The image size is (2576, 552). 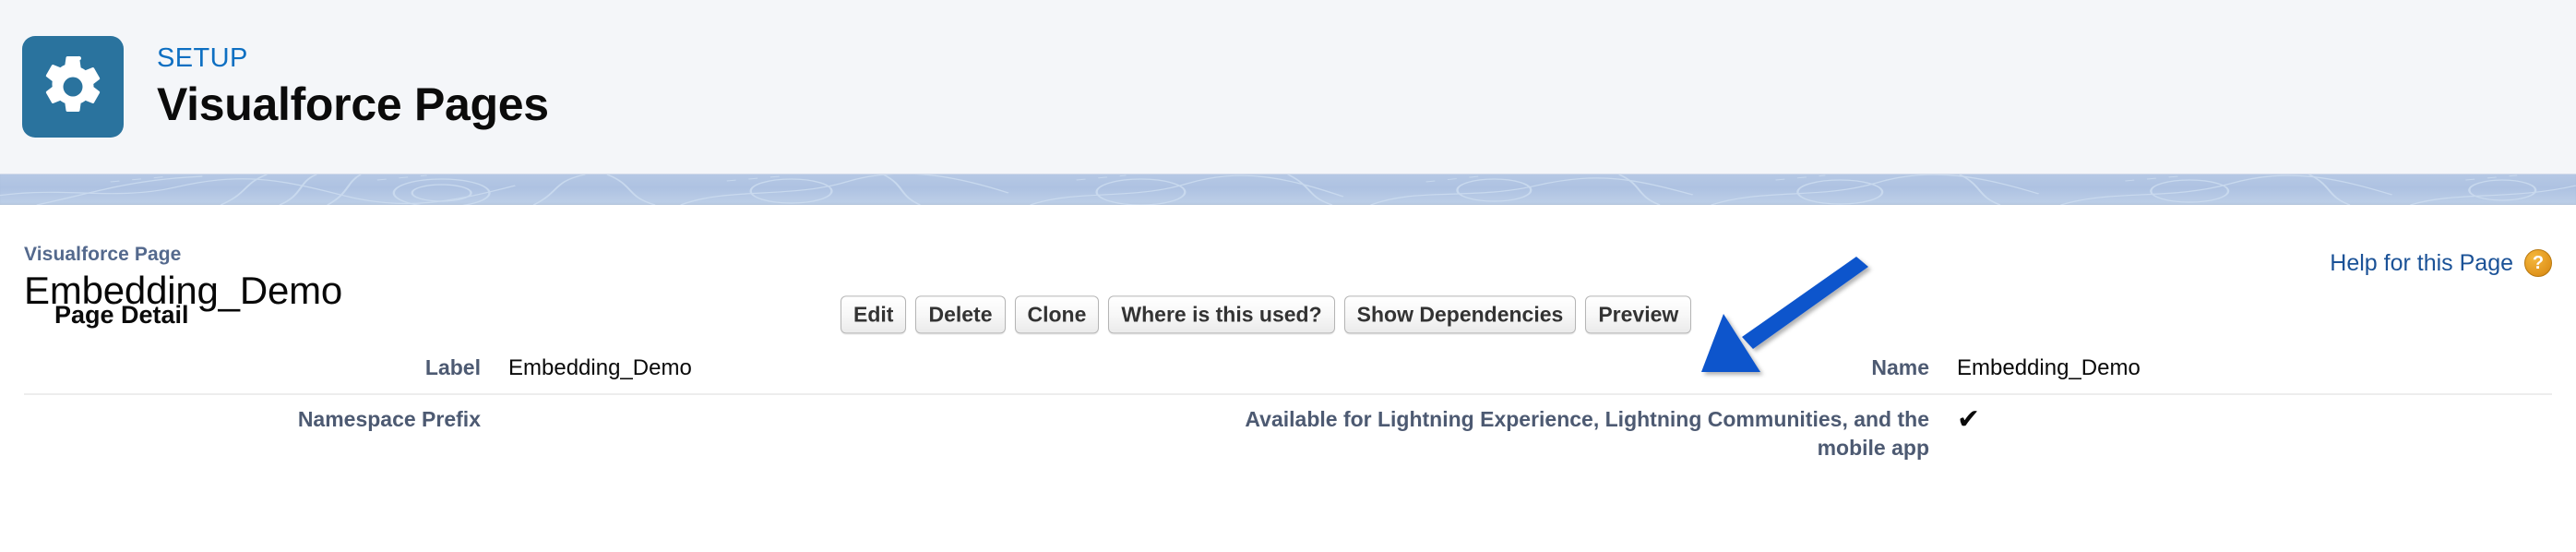 I want to click on record-type-label: Visualforce Page, so click(x=103, y=254).